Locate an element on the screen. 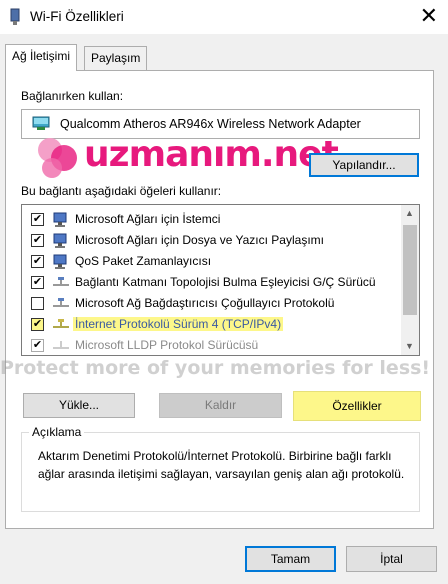 This screenshot has width=448, height=584. list-item-selected: ✔ İnternet Protokolü Sürüm 4 (TCP/IPv4) is located at coordinates (211, 324).